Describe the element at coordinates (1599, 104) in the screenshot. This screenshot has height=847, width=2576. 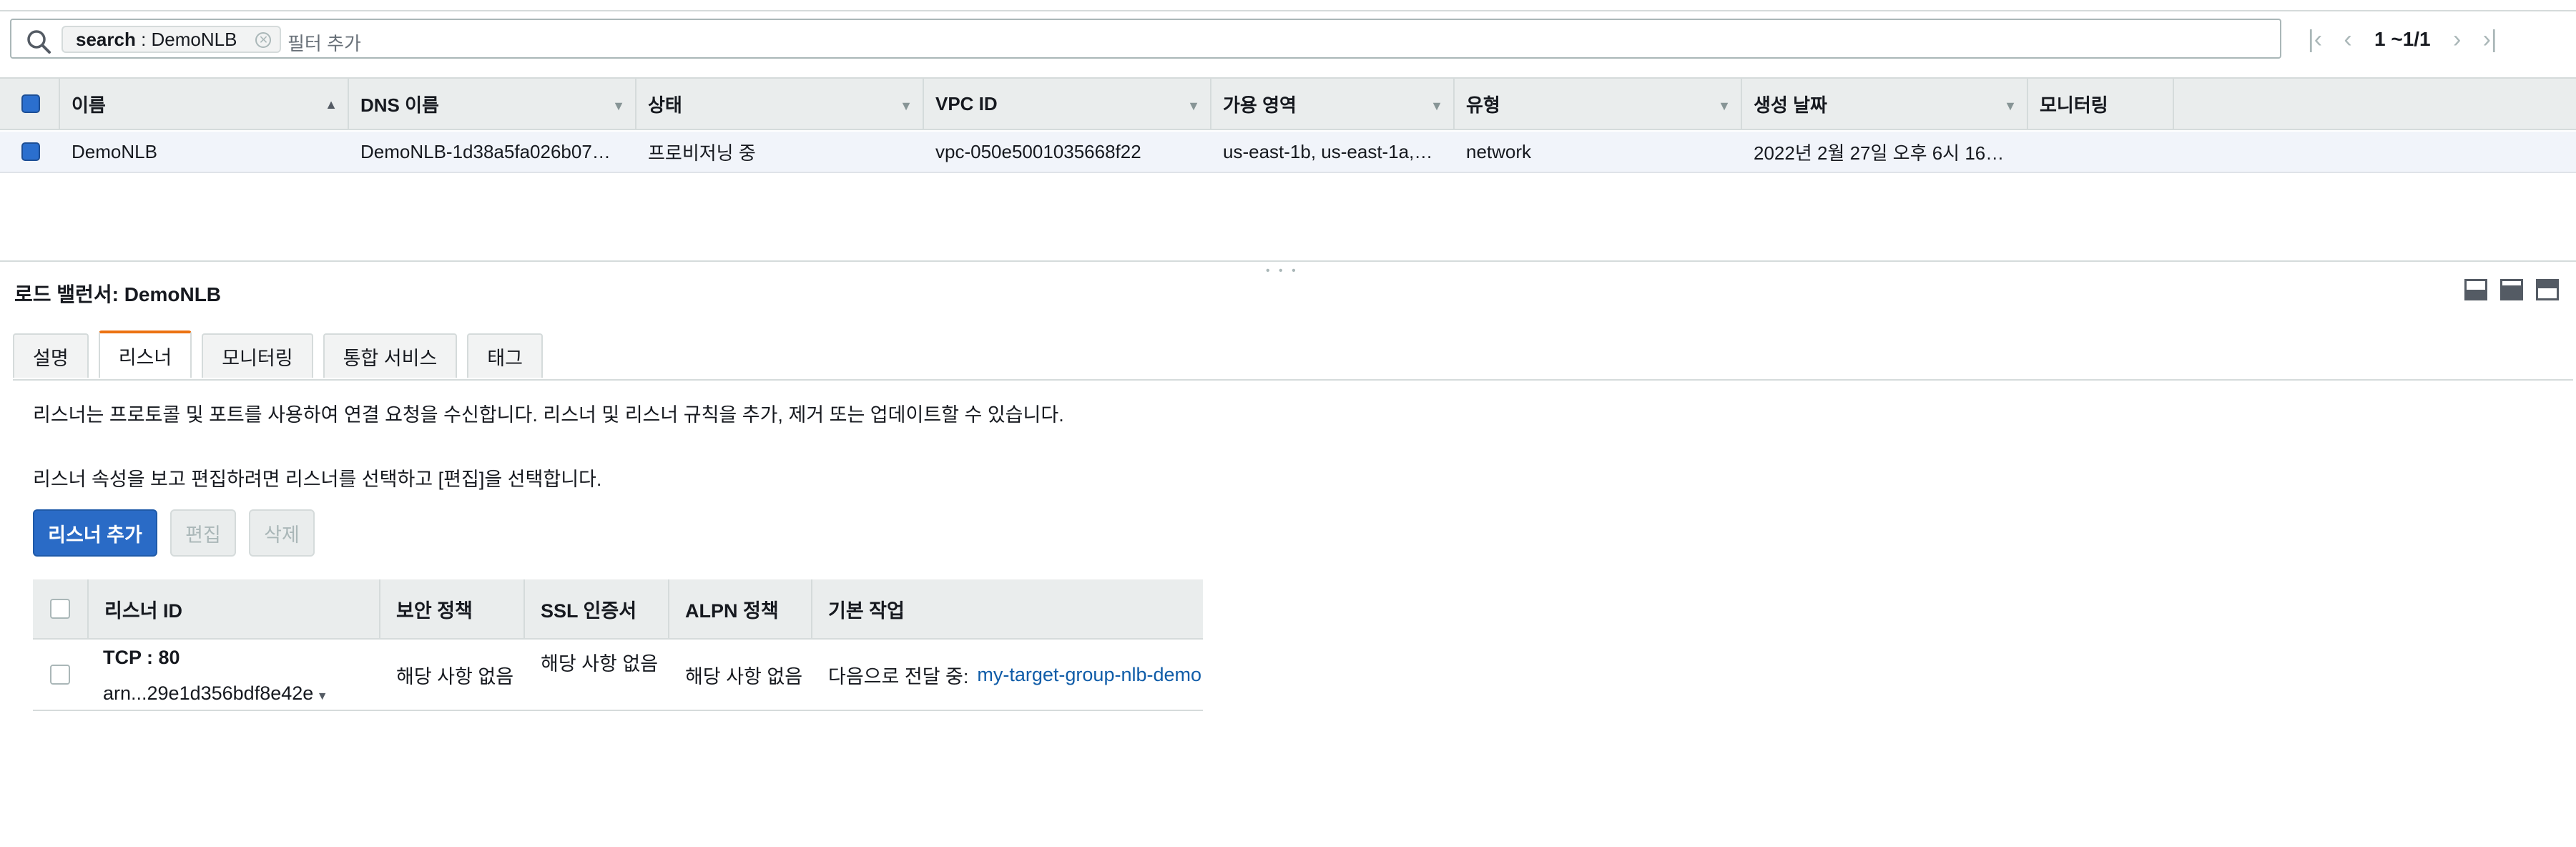
I see `column-header-type: 유형 ▼` at that location.